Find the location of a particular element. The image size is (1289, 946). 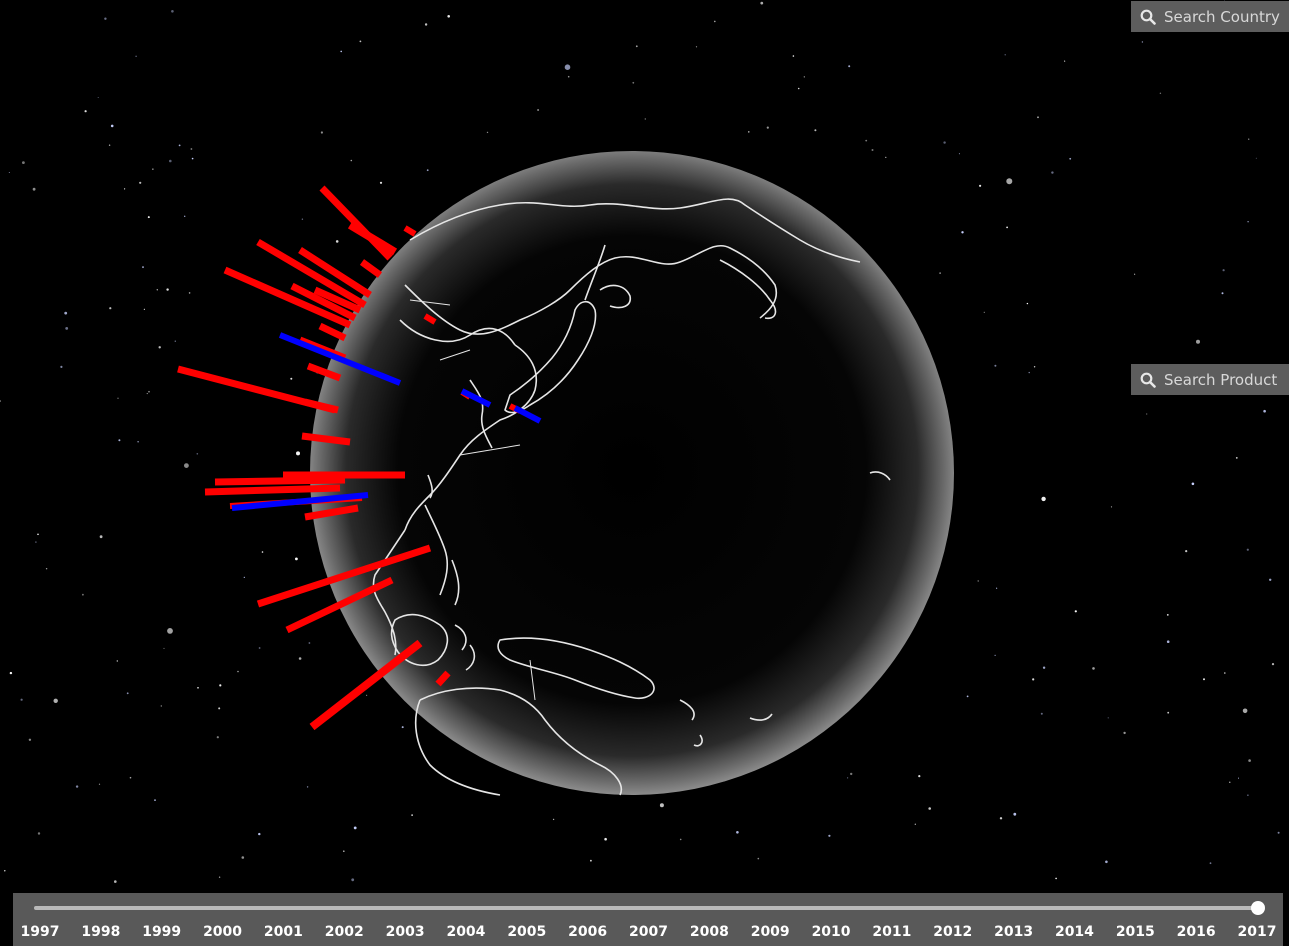

timeline-track is located at coordinates (646, 908).